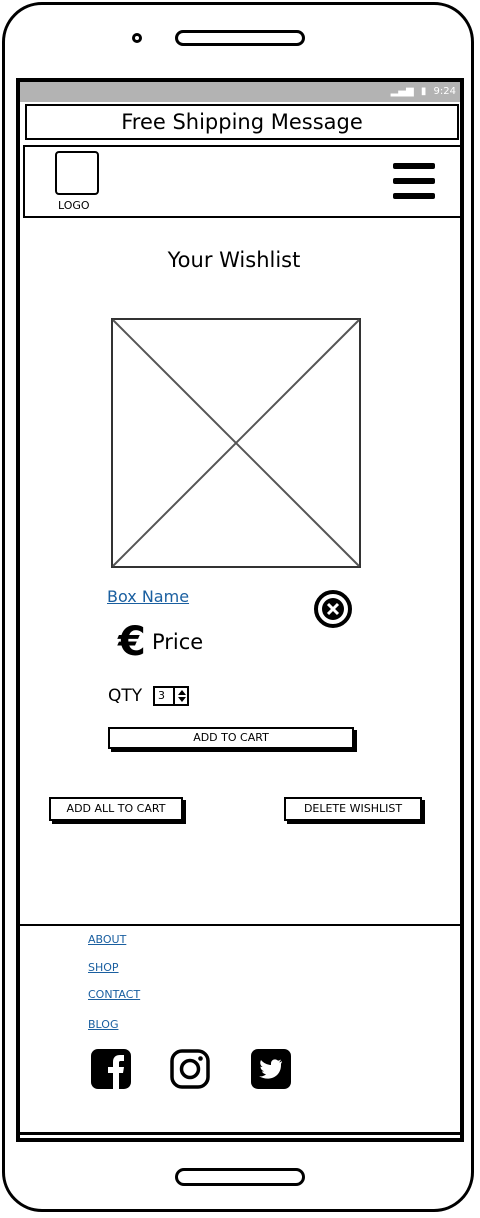  What do you see at coordinates (236, 443) in the screenshot?
I see `product-image-placeholder` at bounding box center [236, 443].